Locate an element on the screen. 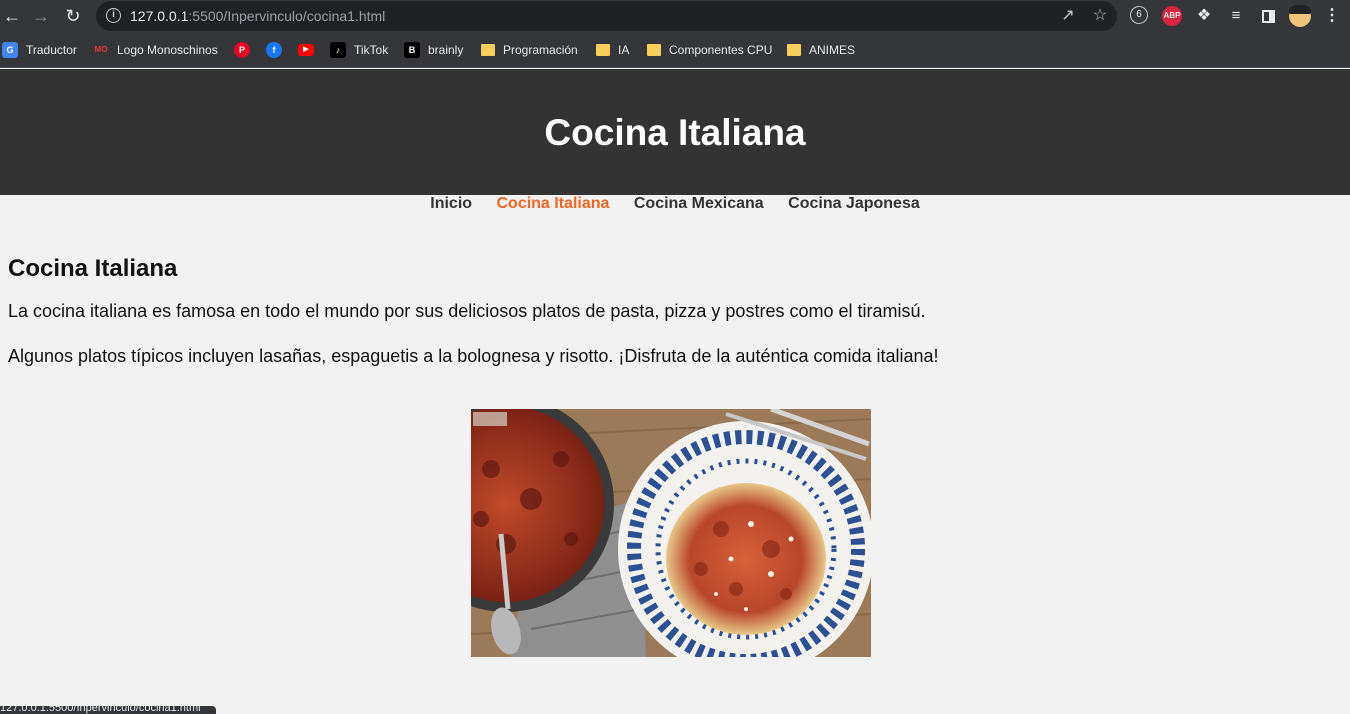  bookmark-label: Programación is located at coordinates (540, 50).